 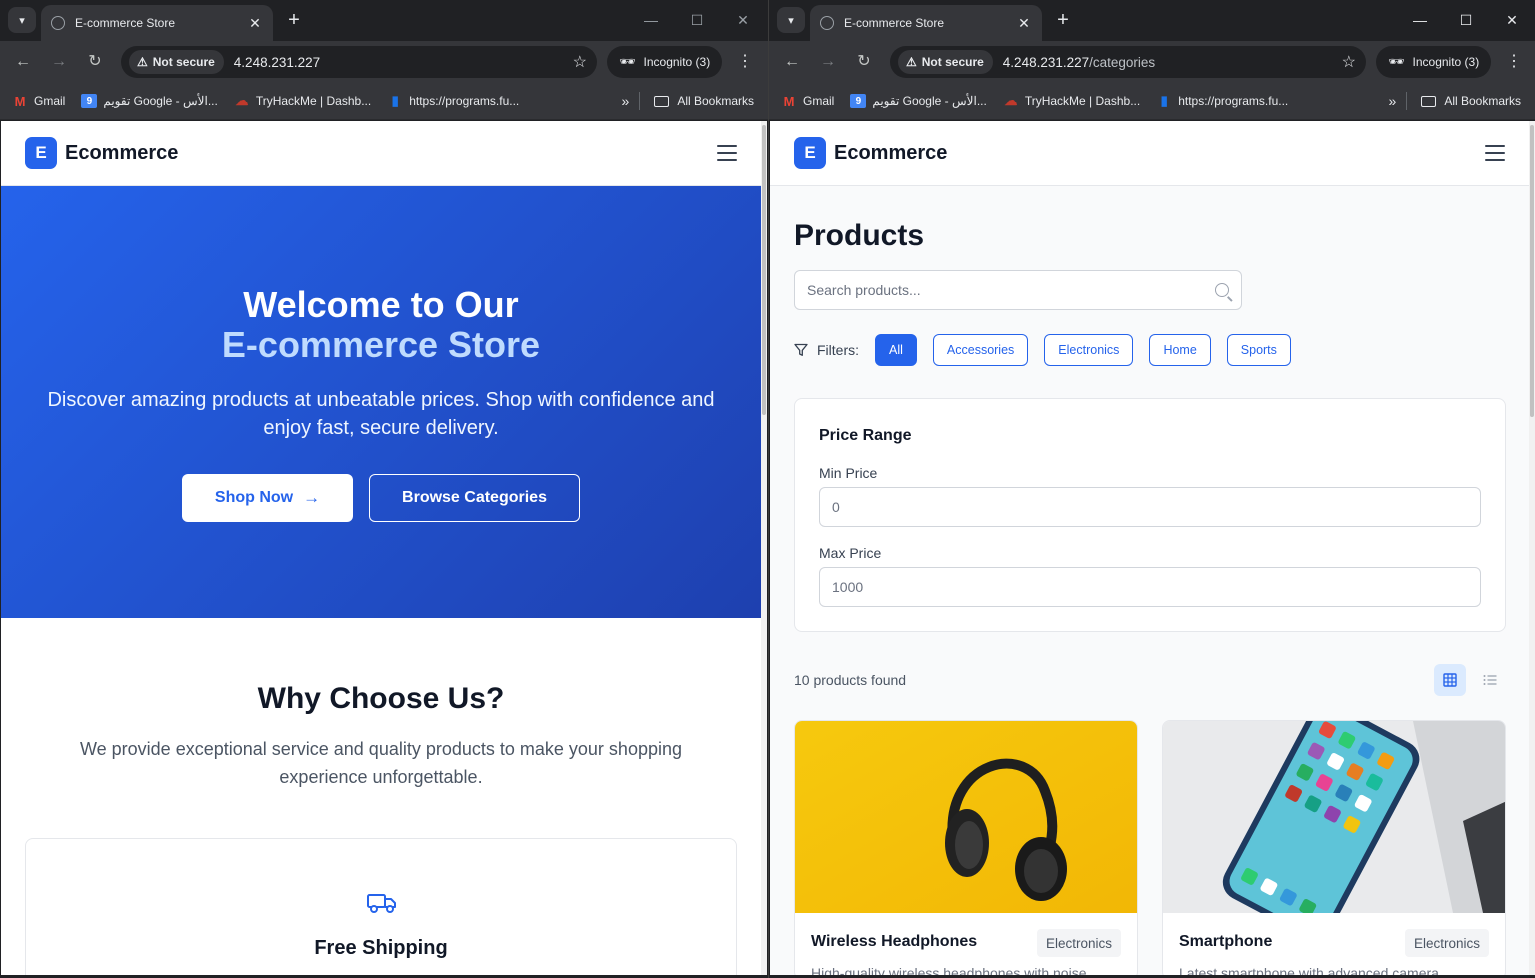 I want to click on gmail-icon: M, so click(x=20, y=101).